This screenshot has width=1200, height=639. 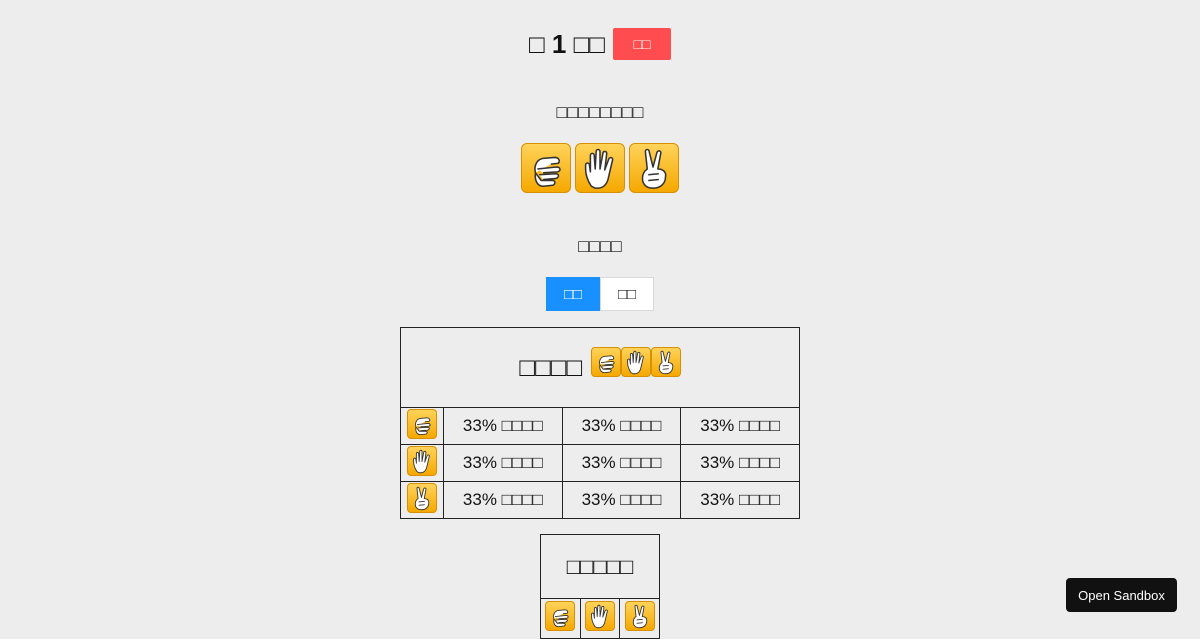 I want to click on result-table-title: □□□□□, so click(x=600, y=566).